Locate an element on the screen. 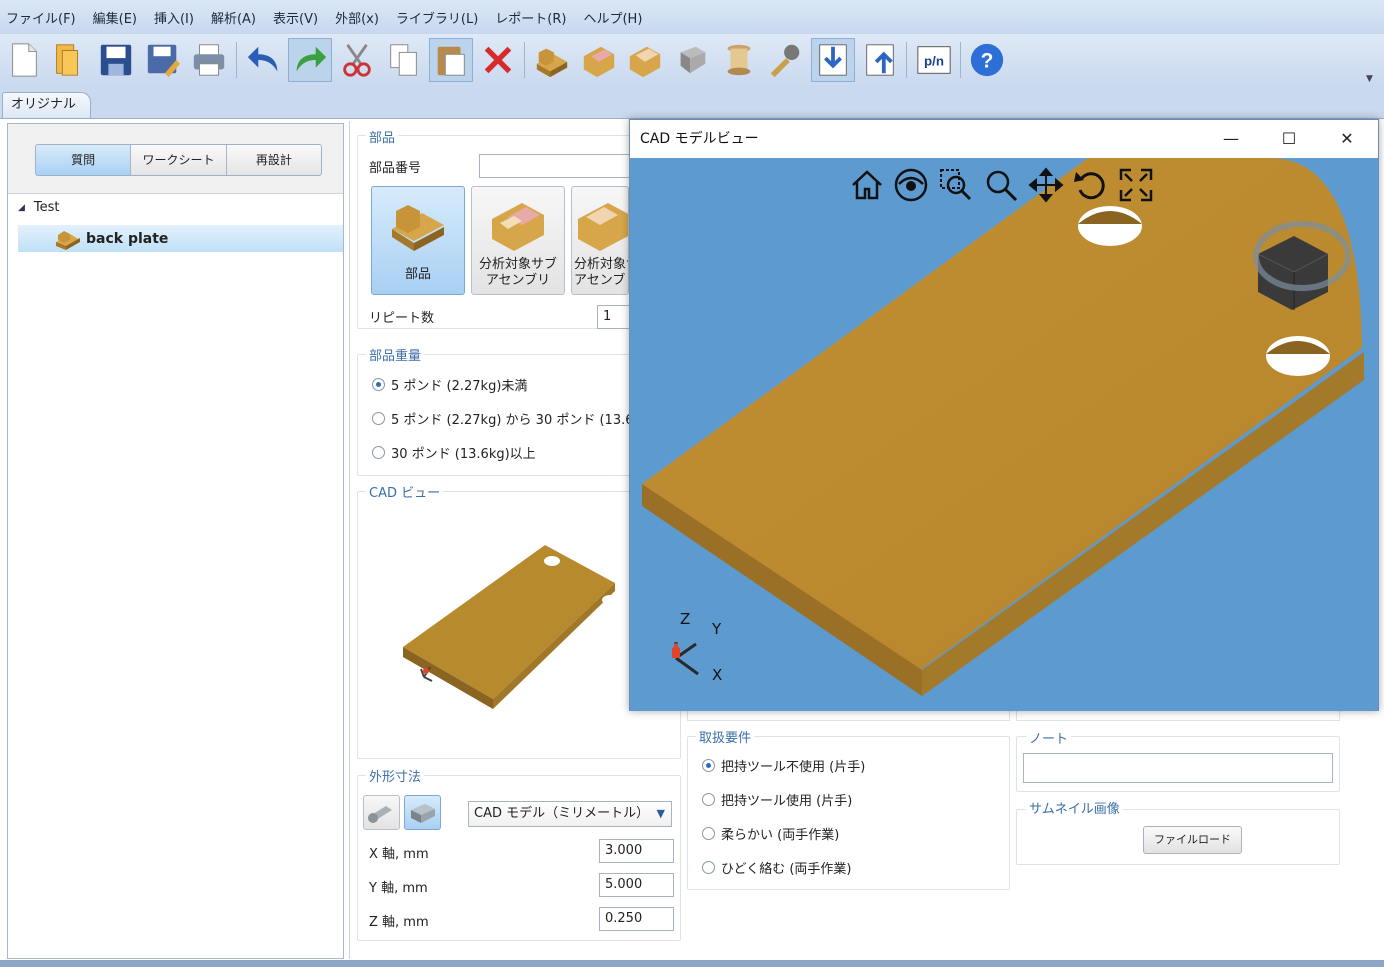 Image resolution: width=1384 pixels, height=967 pixels. tree-root: ◢ Test is located at coordinates (39, 207).